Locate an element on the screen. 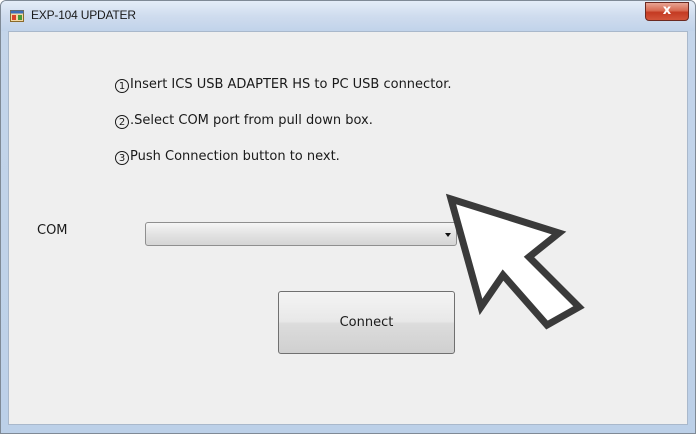 This screenshot has width=696, height=434. close-button: x is located at coordinates (667, 11).